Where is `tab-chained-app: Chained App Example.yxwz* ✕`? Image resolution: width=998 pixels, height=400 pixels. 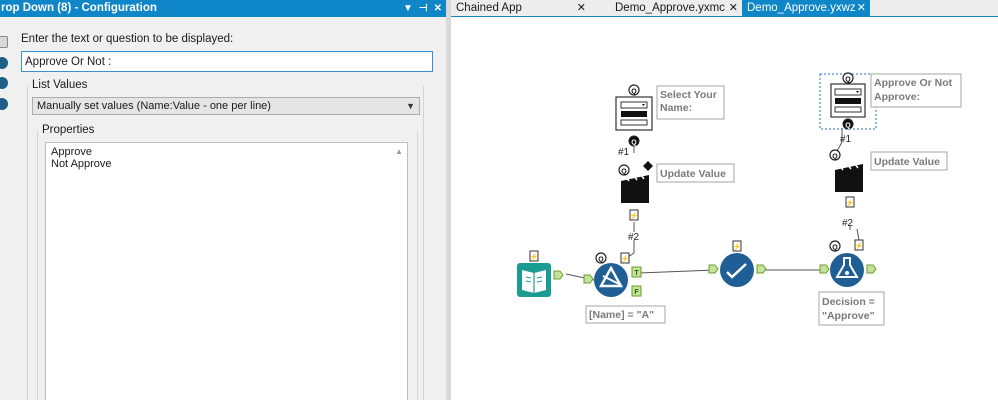 tab-chained-app: Chained App Example.yxwz* ✕ is located at coordinates (520, 15).